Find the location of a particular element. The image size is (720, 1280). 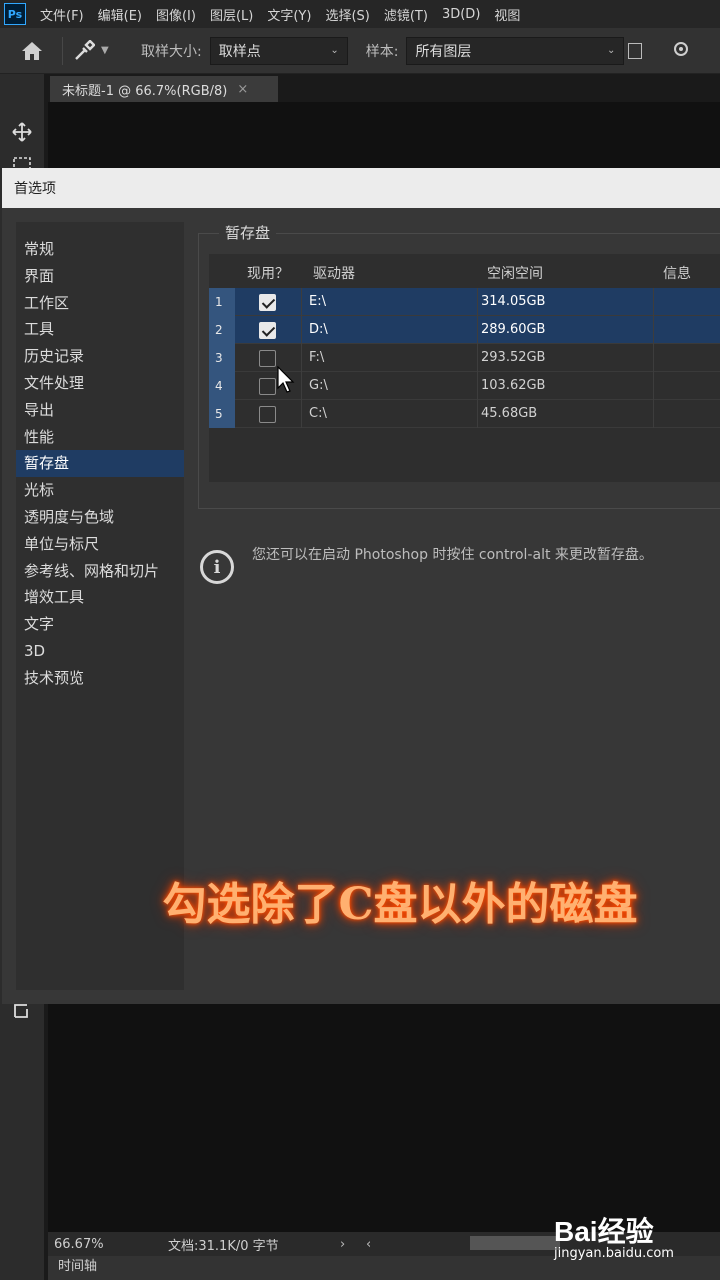

toolbar-divider is located at coordinates (62, 50).